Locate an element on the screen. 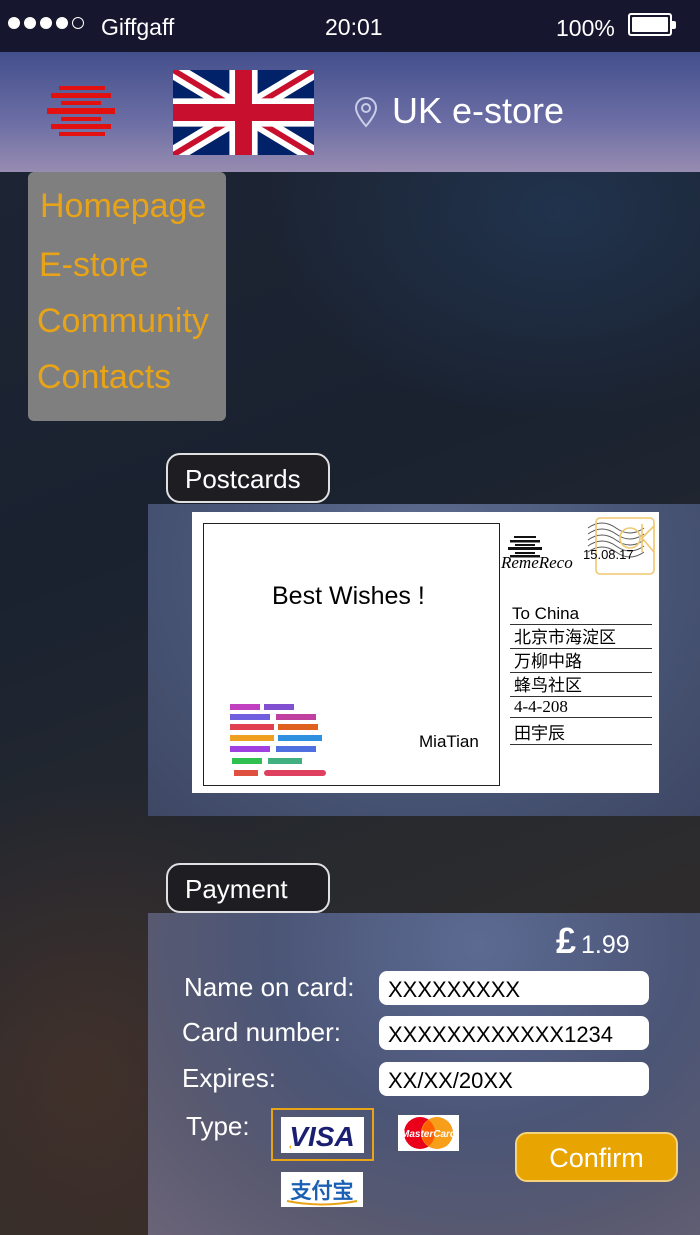 This screenshot has height=1235, width=700. expires-label: Expires: is located at coordinates (229, 1078).